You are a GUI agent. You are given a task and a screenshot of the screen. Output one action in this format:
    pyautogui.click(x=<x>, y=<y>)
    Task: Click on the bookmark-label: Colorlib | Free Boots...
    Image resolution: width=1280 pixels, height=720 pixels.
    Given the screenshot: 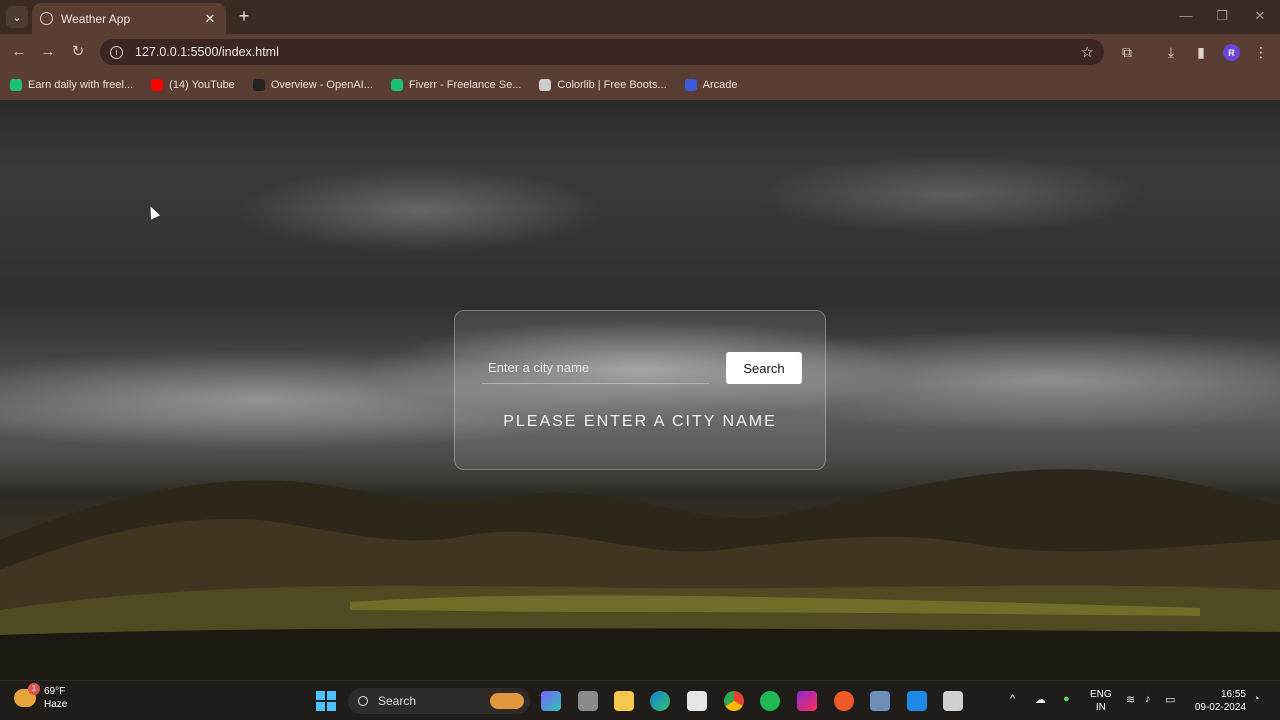 What is the action you would take?
    pyautogui.click(x=612, y=85)
    